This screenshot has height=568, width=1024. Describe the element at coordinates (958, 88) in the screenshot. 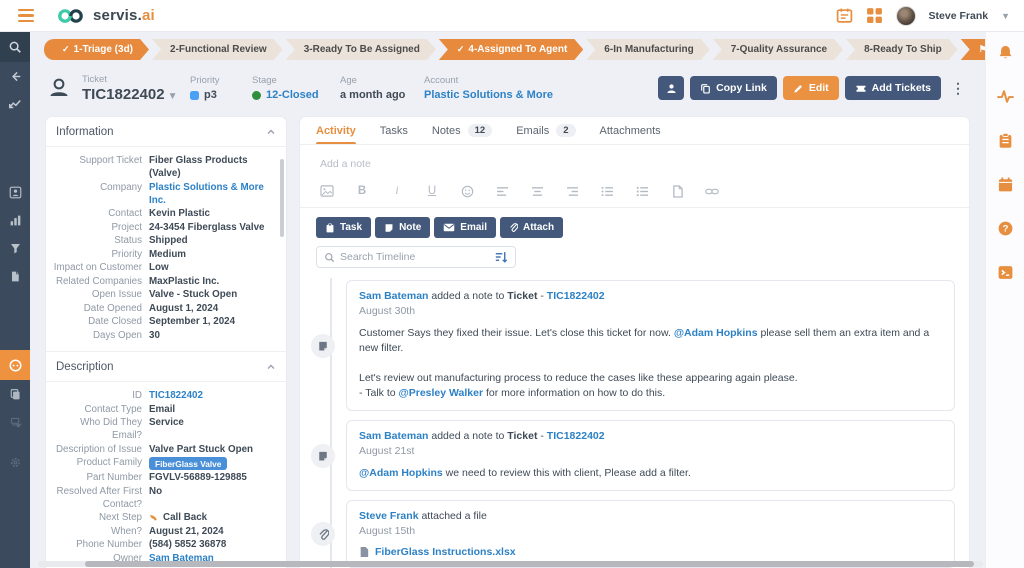

I see `more-options-kebab-icon: ⋮` at that location.